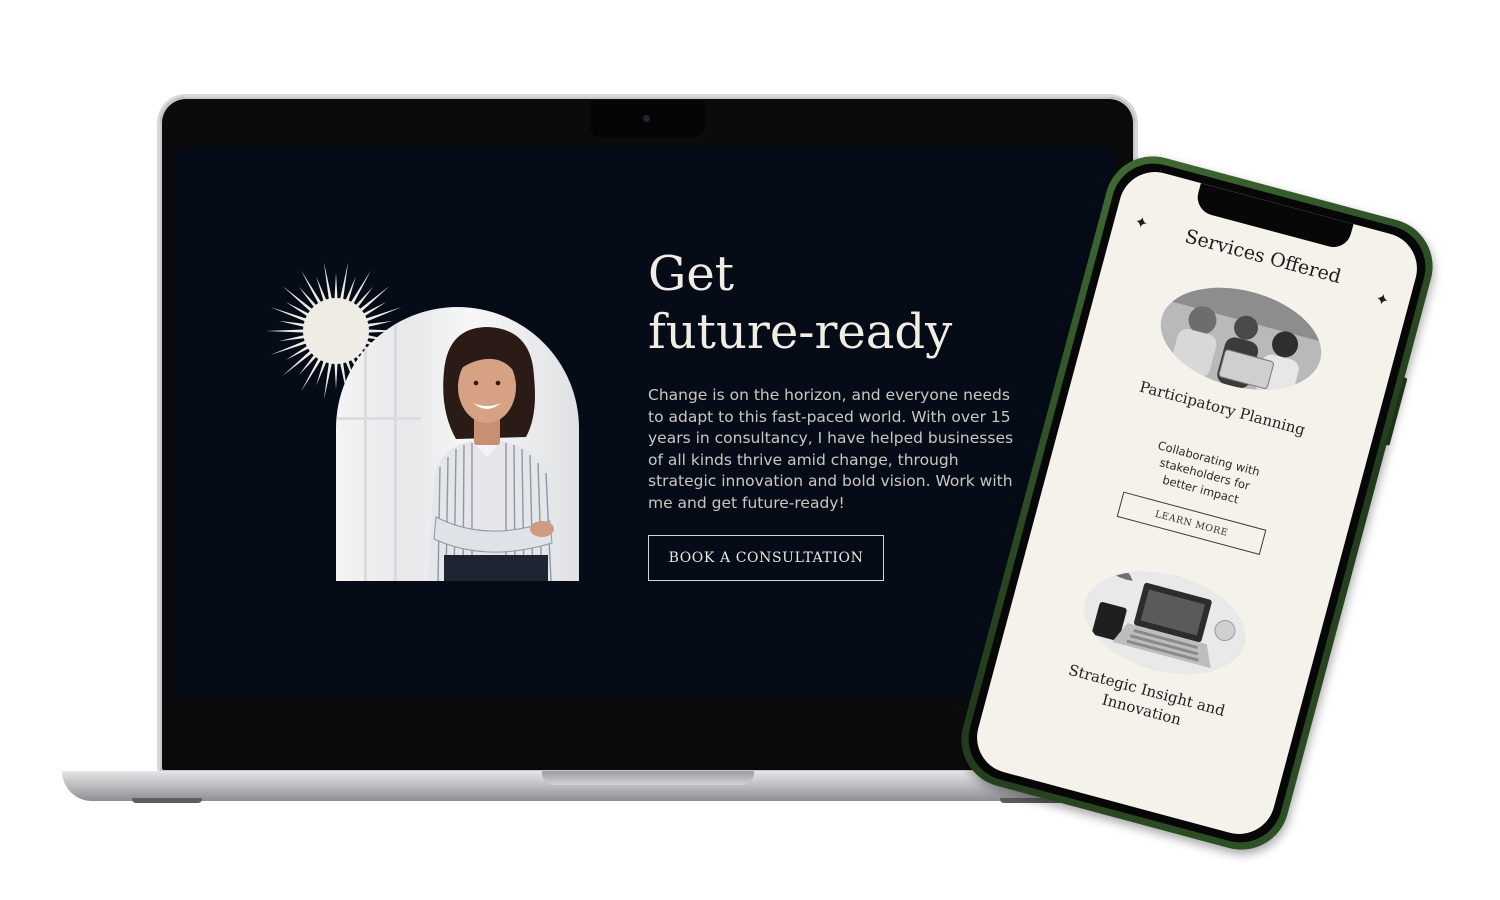 This screenshot has height=900, width=1500. I want to click on hero-title: Get future-ready, so click(800, 303).